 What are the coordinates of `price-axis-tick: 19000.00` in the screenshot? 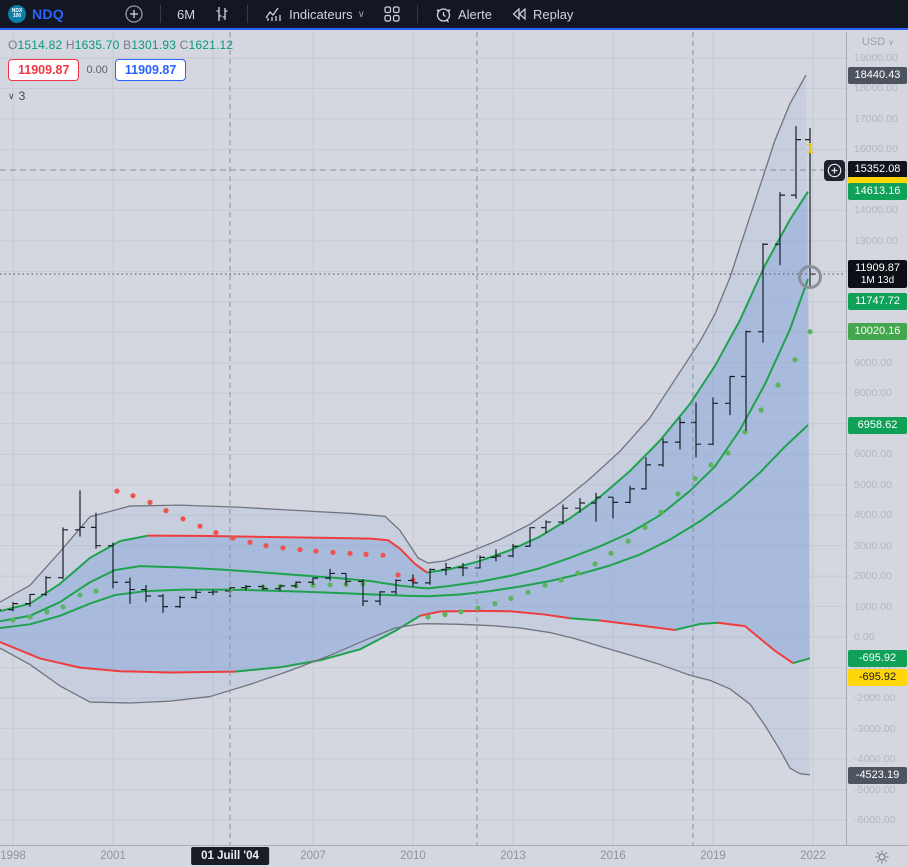 It's located at (876, 57).